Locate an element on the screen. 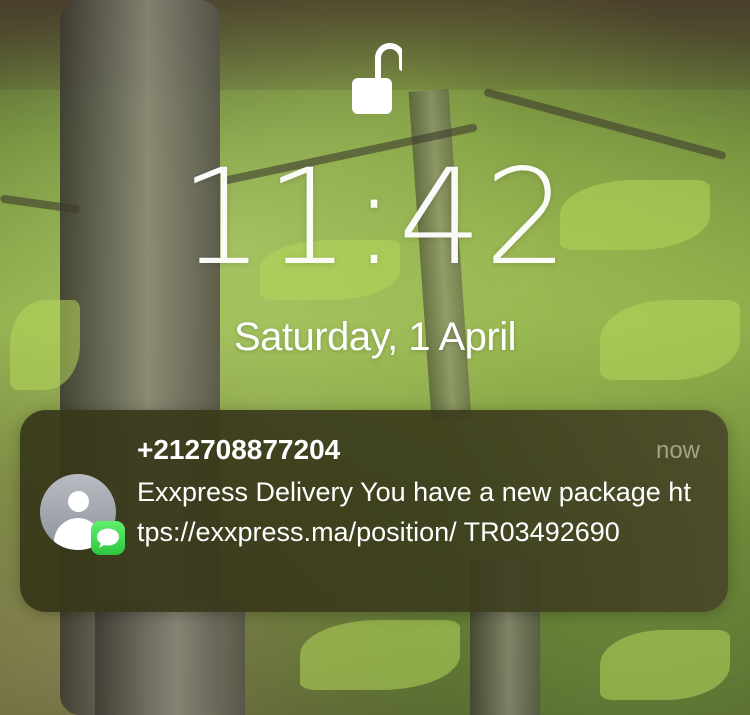 The width and height of the screenshot is (750, 715). lock-screen-time: 11:42 is located at coordinates (375, 218).